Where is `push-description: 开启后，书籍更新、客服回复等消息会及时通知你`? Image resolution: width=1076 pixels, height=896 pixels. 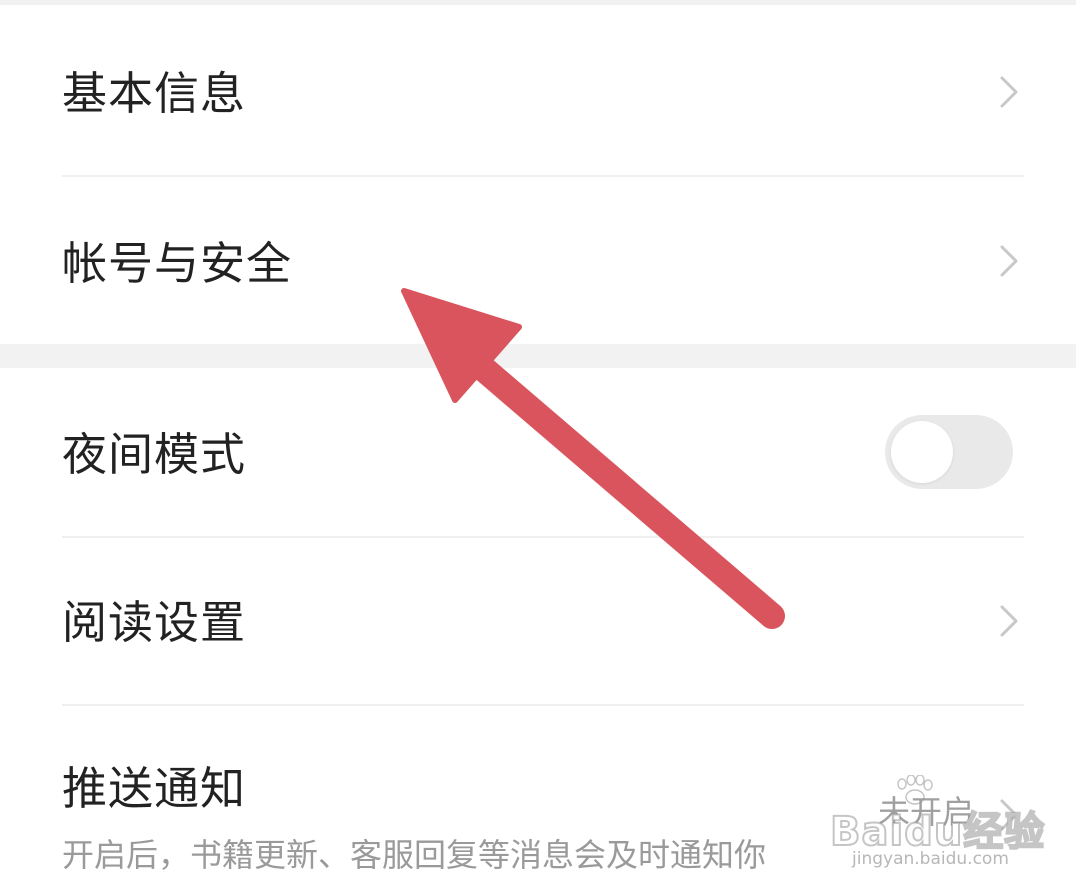 push-description: 开启后，书籍更新、客服回复等消息会及时通知你 is located at coordinates (414, 855).